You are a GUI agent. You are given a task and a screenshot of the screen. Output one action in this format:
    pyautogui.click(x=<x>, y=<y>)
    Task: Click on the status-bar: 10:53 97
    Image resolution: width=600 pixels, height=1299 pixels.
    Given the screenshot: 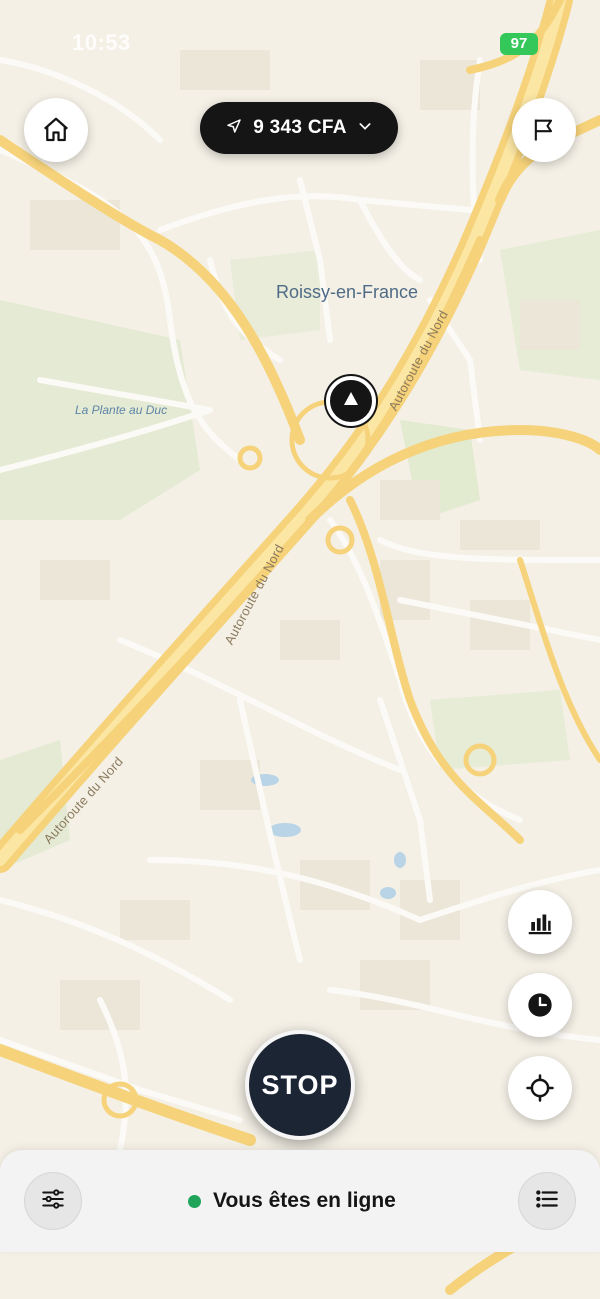 What is the action you would take?
    pyautogui.click(x=300, y=45)
    